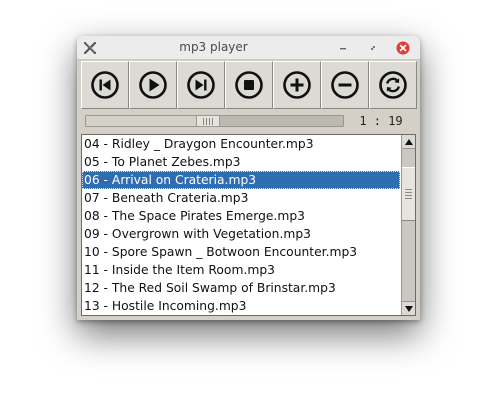 The width and height of the screenshot is (496, 408). I want to click on list-item: 05 - To Planet Zebes.mp3, so click(241, 162).